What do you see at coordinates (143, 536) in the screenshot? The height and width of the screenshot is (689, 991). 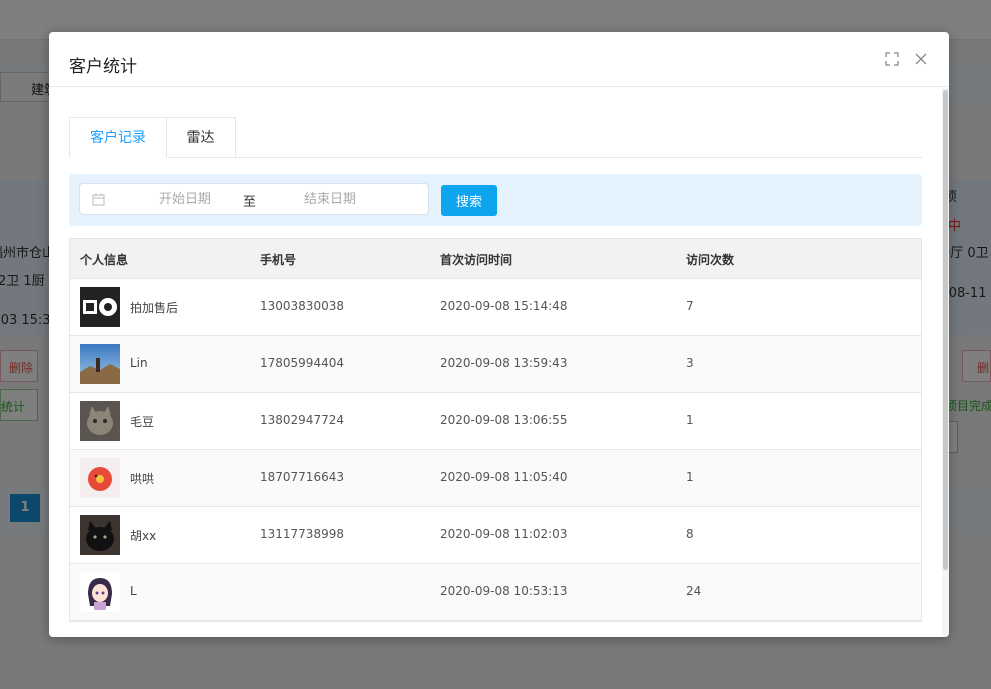 I see `customer-name: 胡xx` at bounding box center [143, 536].